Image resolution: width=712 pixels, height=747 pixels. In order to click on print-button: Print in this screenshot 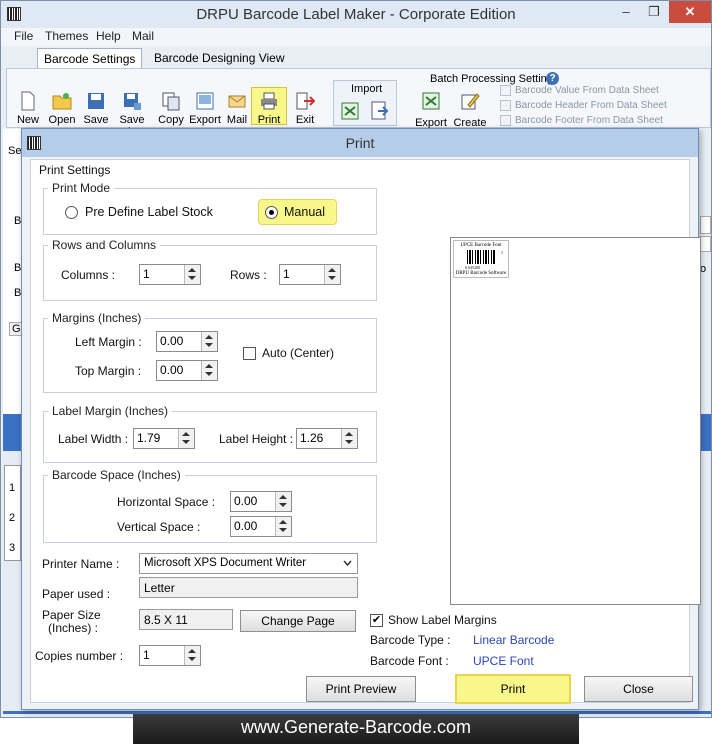, I will do `click(513, 689)`.